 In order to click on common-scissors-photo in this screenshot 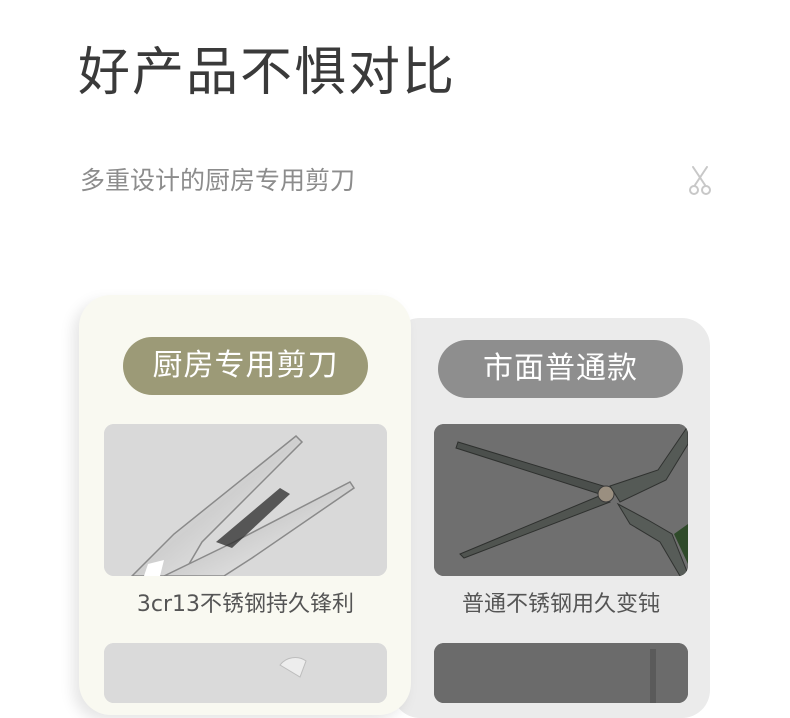, I will do `click(561, 500)`.